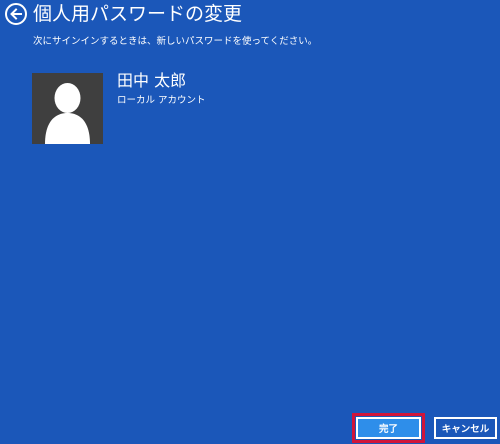 The width and height of the screenshot is (500, 444). I want to click on cancel-button: キャンセル, so click(465, 428).